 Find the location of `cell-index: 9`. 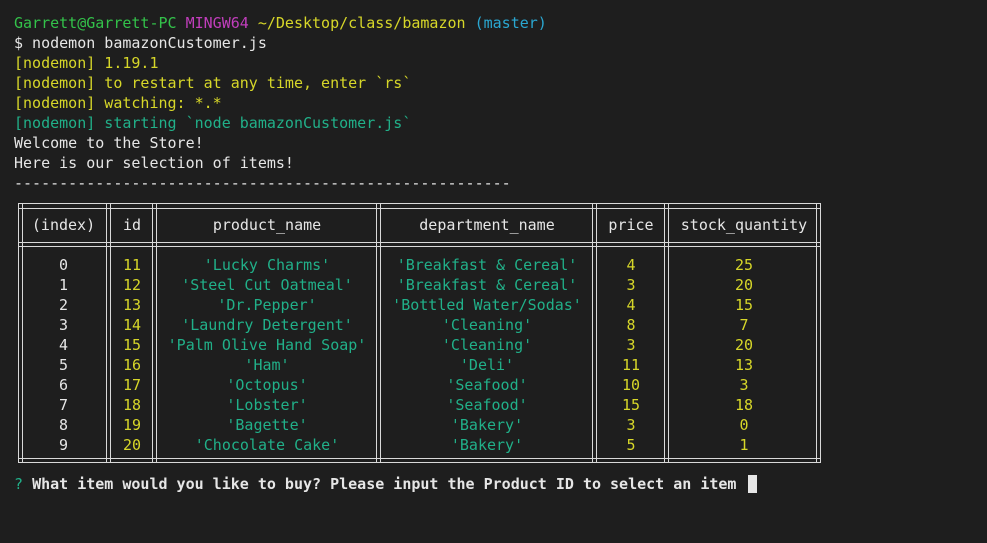

cell-index: 9 is located at coordinates (63, 445).